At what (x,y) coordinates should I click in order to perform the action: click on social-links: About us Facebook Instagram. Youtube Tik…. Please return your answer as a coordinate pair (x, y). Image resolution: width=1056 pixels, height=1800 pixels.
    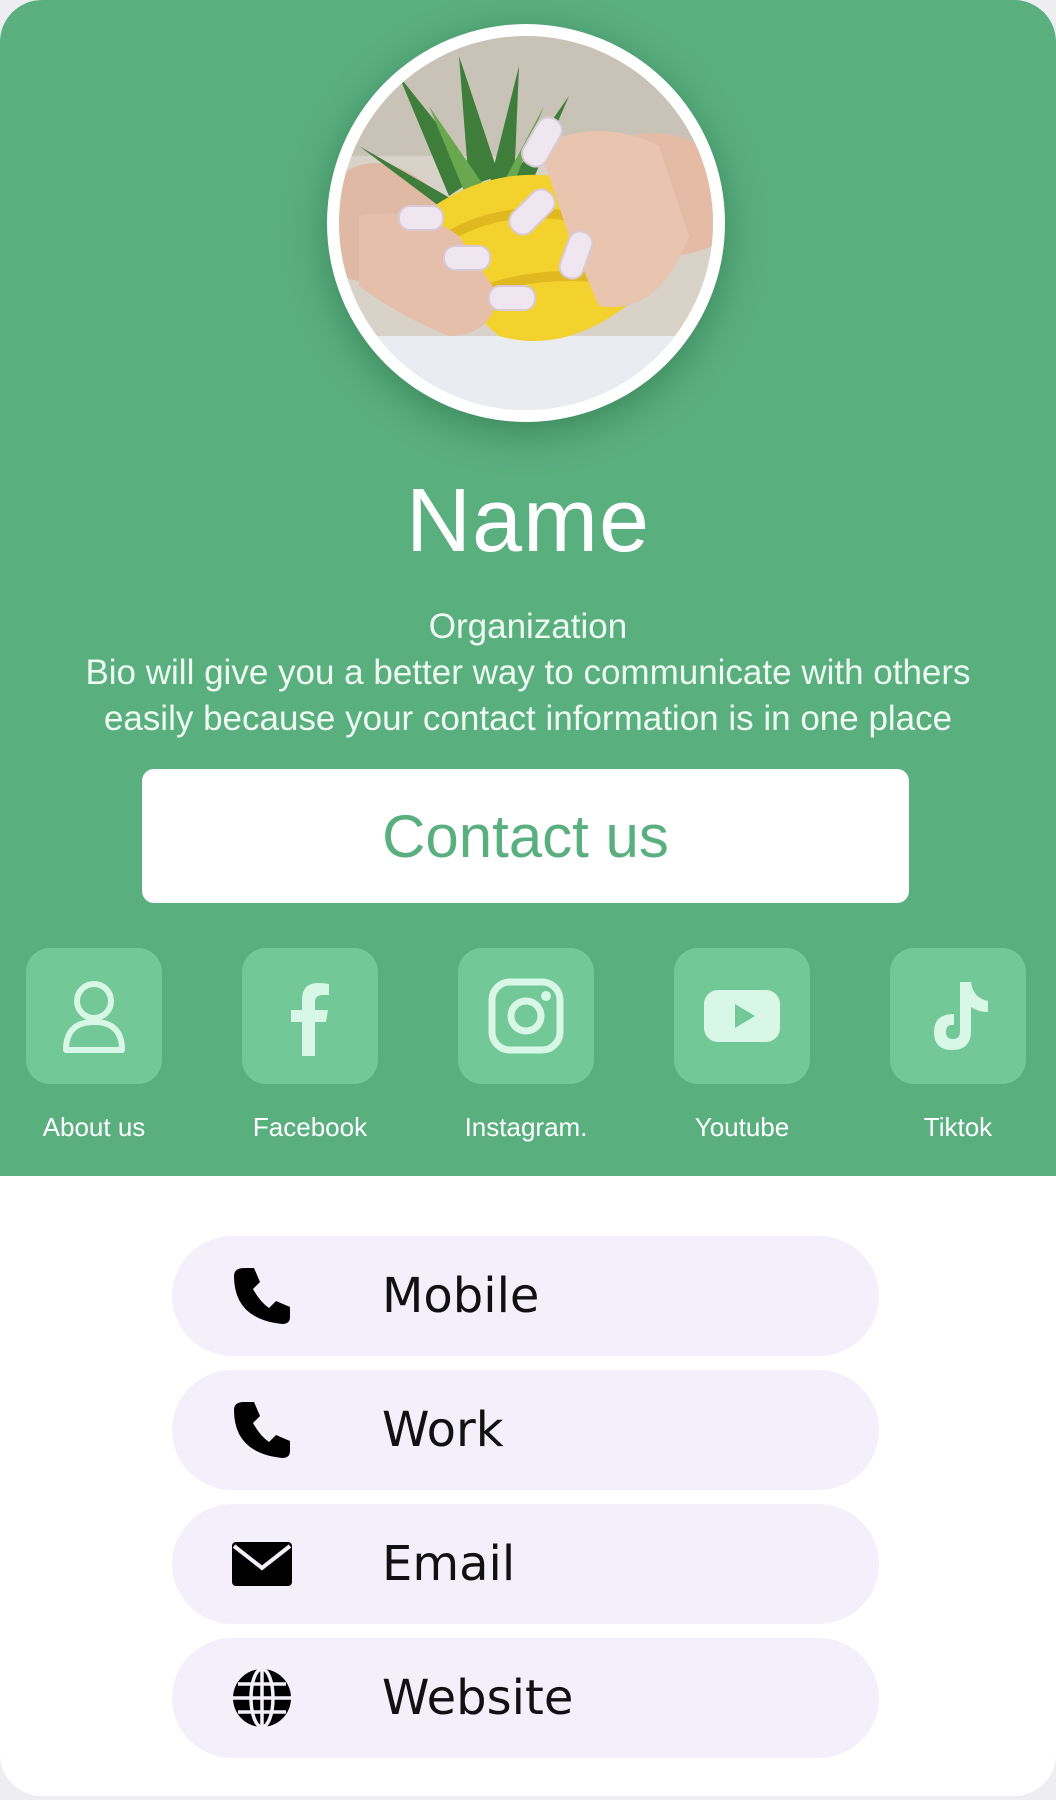
    Looking at the image, I should click on (528, 1048).